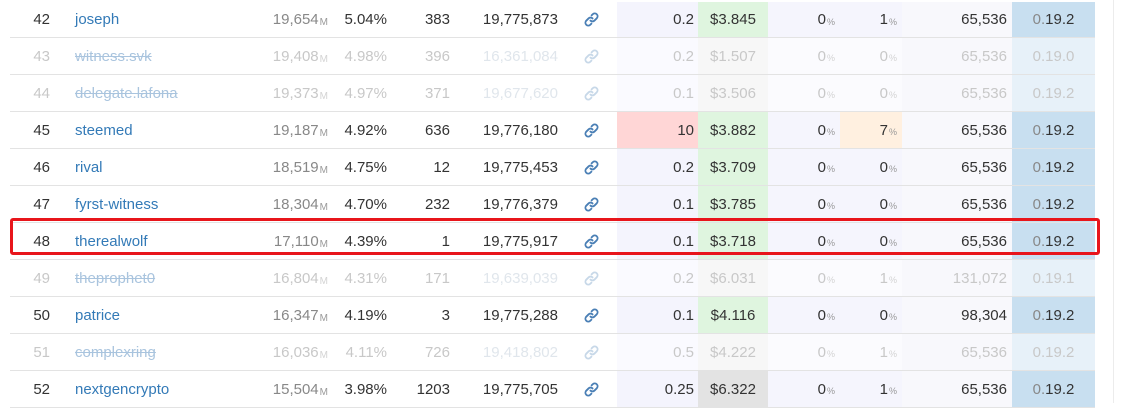 Image resolution: width=1125 pixels, height=408 pixels. I want to click on witness-name-link: complexring, so click(115, 352).